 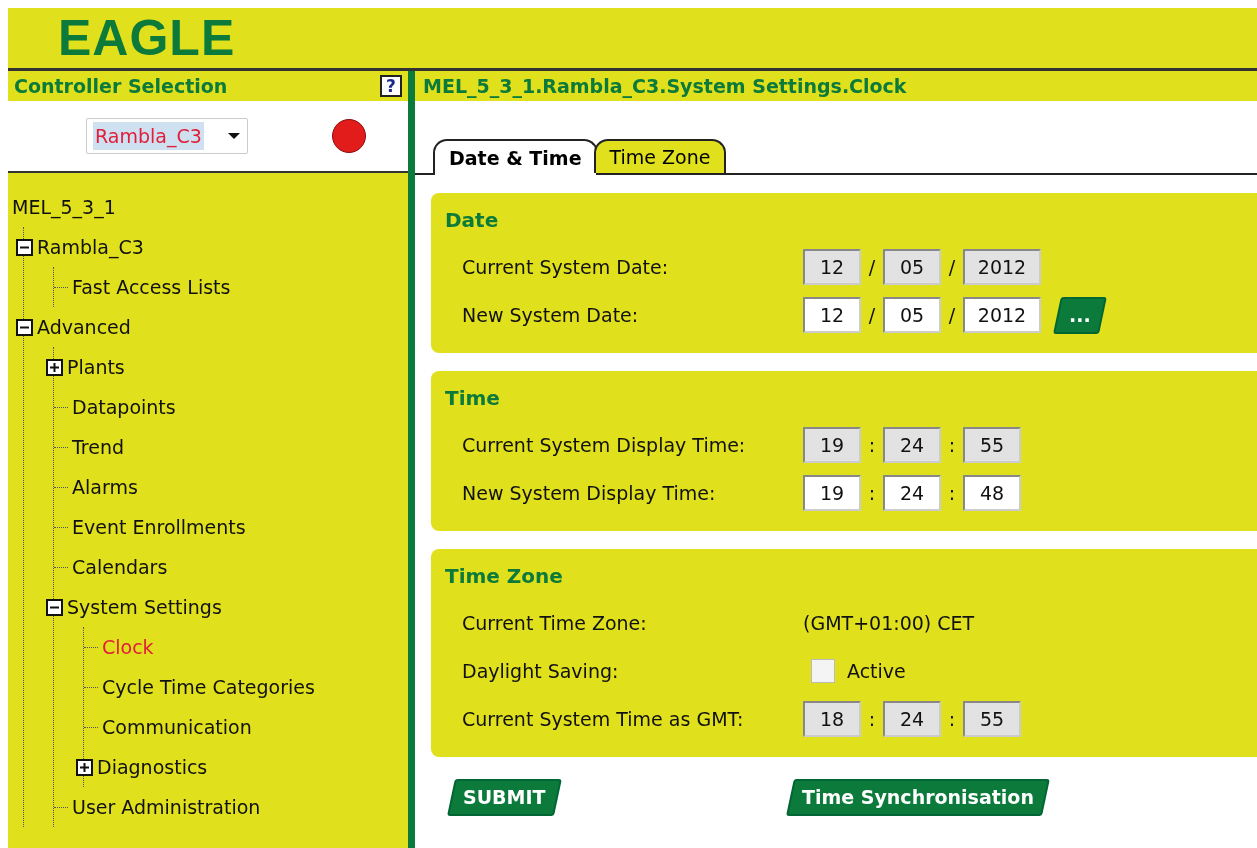 What do you see at coordinates (589, 493) in the screenshot?
I see `field-label: New System Display Time:` at bounding box center [589, 493].